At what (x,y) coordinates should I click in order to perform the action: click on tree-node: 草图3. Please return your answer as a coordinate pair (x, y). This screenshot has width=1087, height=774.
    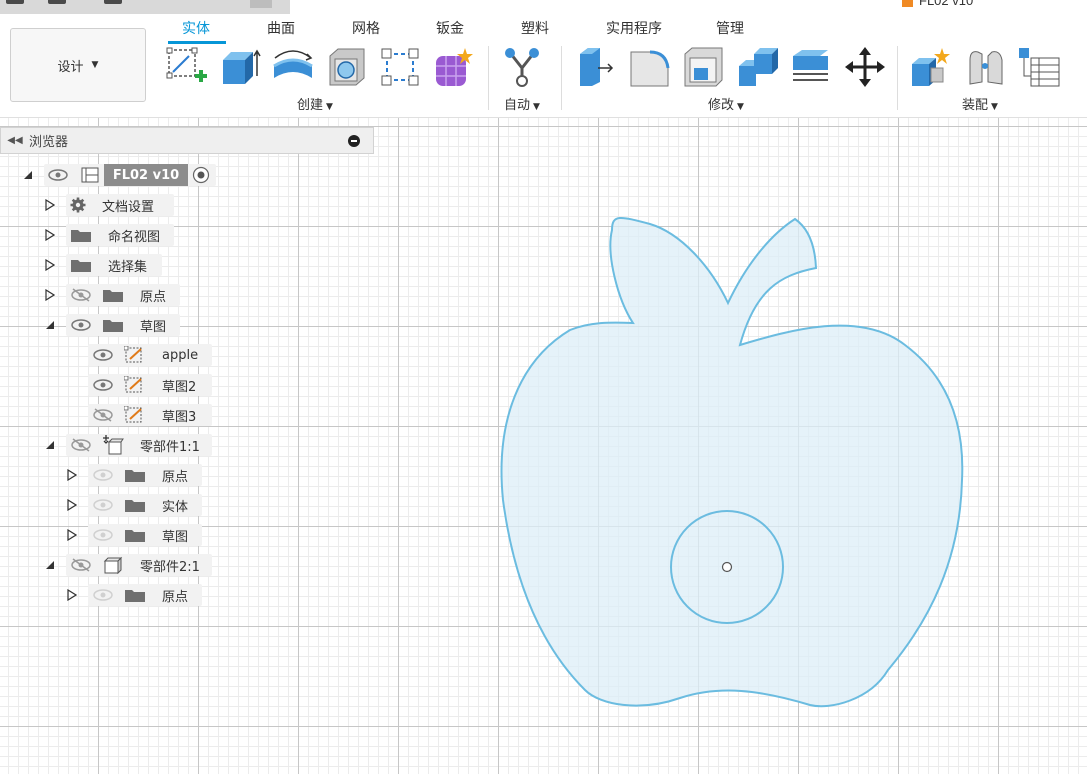
    Looking at the image, I should click on (106, 415).